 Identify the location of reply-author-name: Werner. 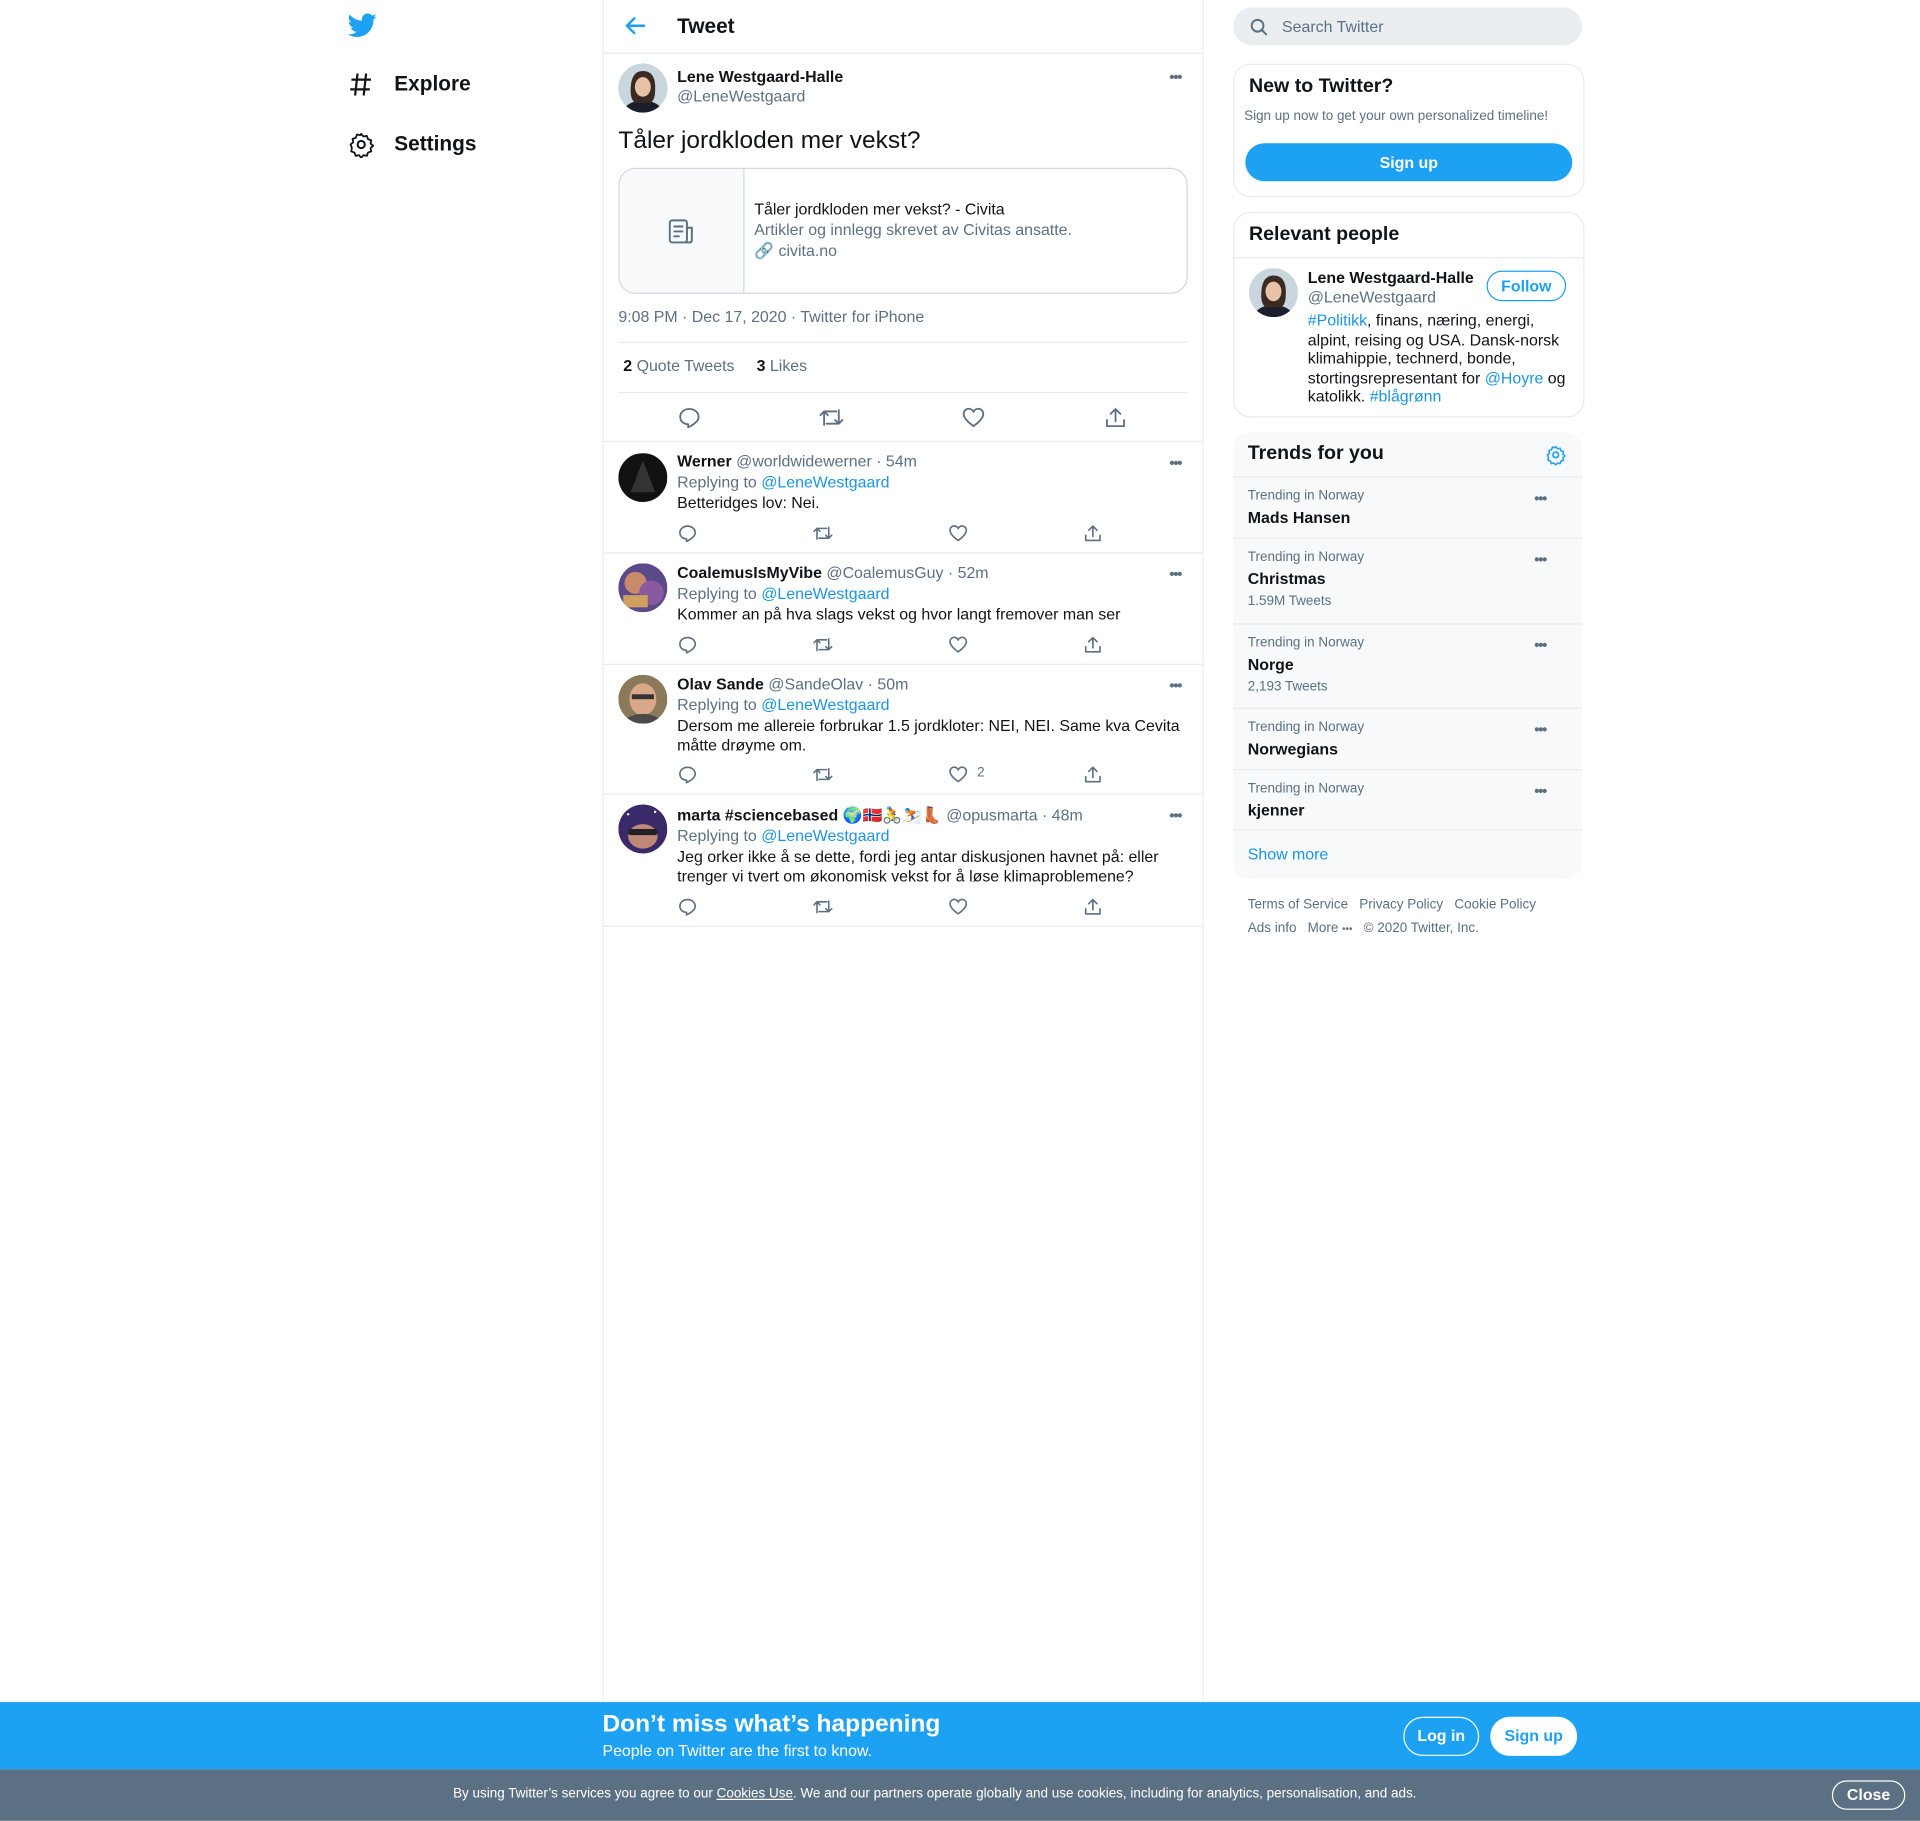
(704, 461).